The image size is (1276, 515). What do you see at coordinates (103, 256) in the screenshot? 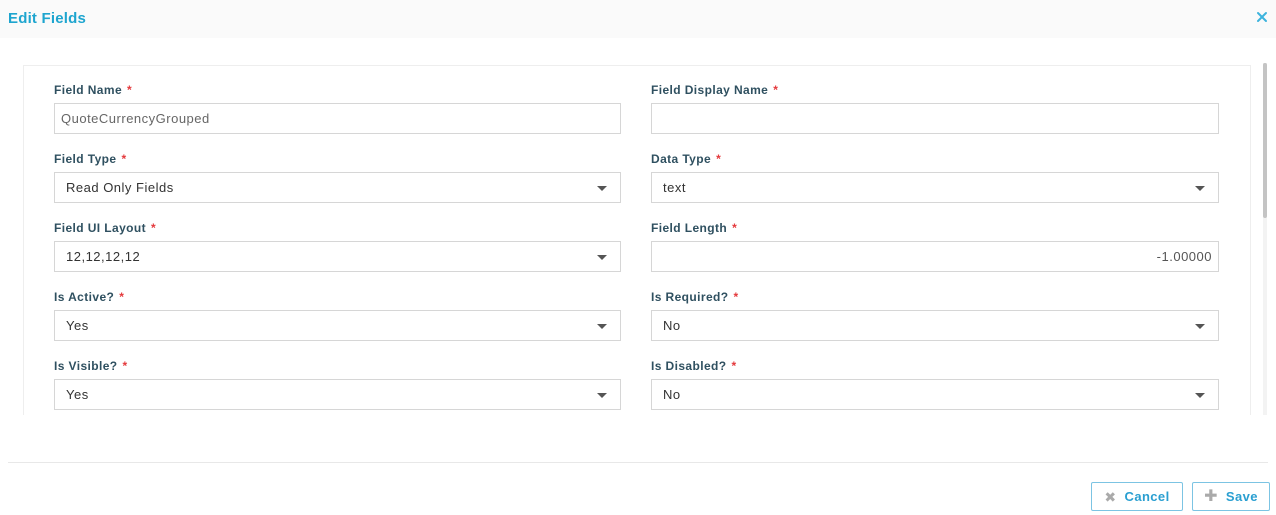
I see `field-ui-layout-value: 12,12,12,12` at bounding box center [103, 256].